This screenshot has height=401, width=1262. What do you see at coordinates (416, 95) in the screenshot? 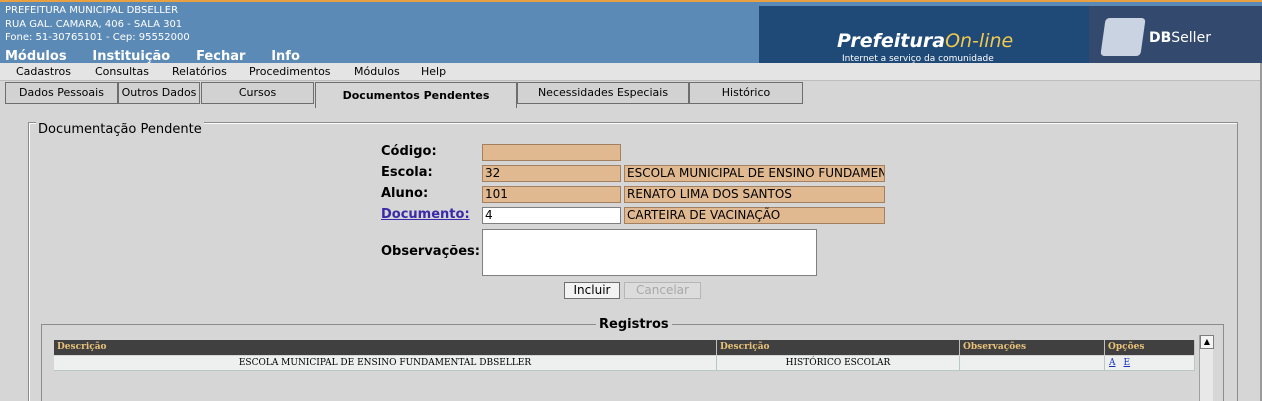
I see `tab-documentos-pendentes: Documentos Pendentes` at bounding box center [416, 95].